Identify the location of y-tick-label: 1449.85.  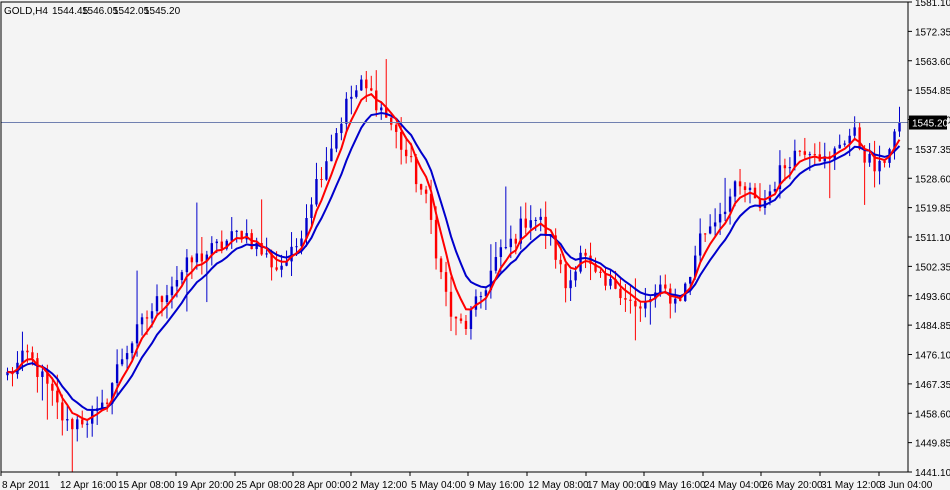
(932, 444).